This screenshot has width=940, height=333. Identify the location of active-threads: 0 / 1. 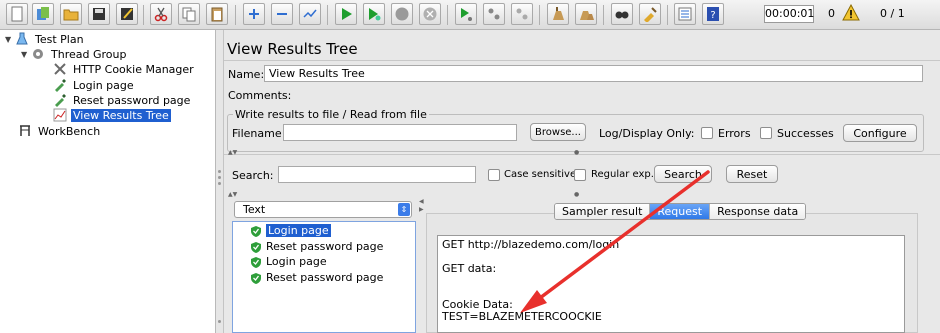
(892, 13).